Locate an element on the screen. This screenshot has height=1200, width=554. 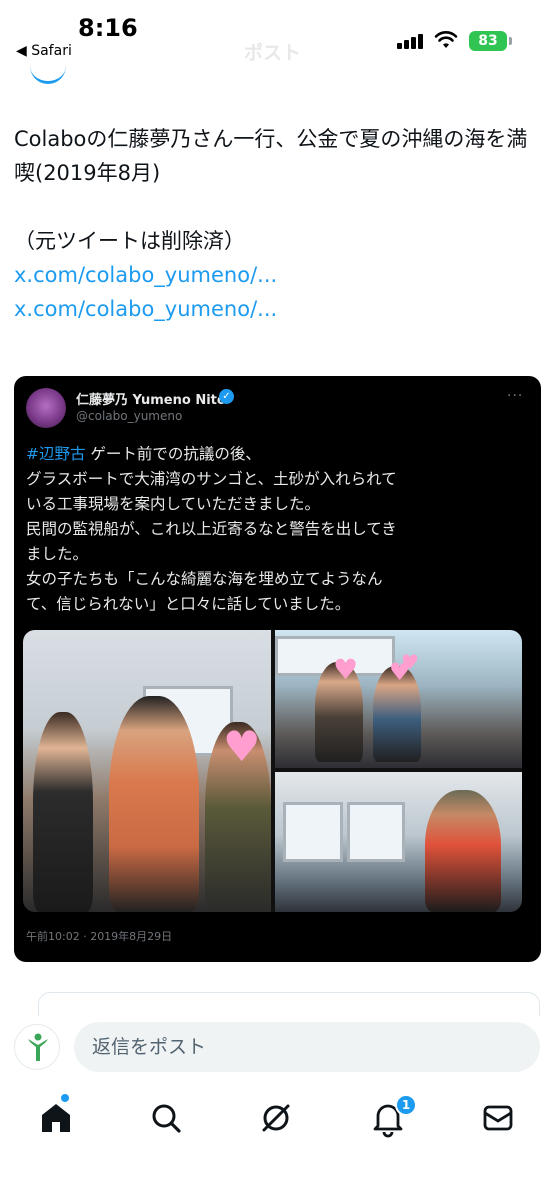
bottom-tab-bar: 1 is located at coordinates (277, 1140).